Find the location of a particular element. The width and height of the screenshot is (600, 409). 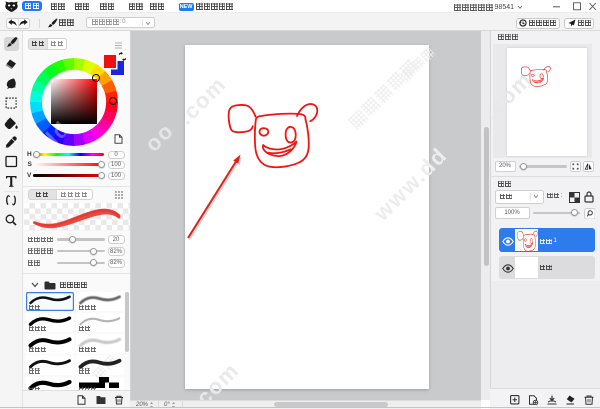

svg-text: oo is located at coordinates (159, 137).